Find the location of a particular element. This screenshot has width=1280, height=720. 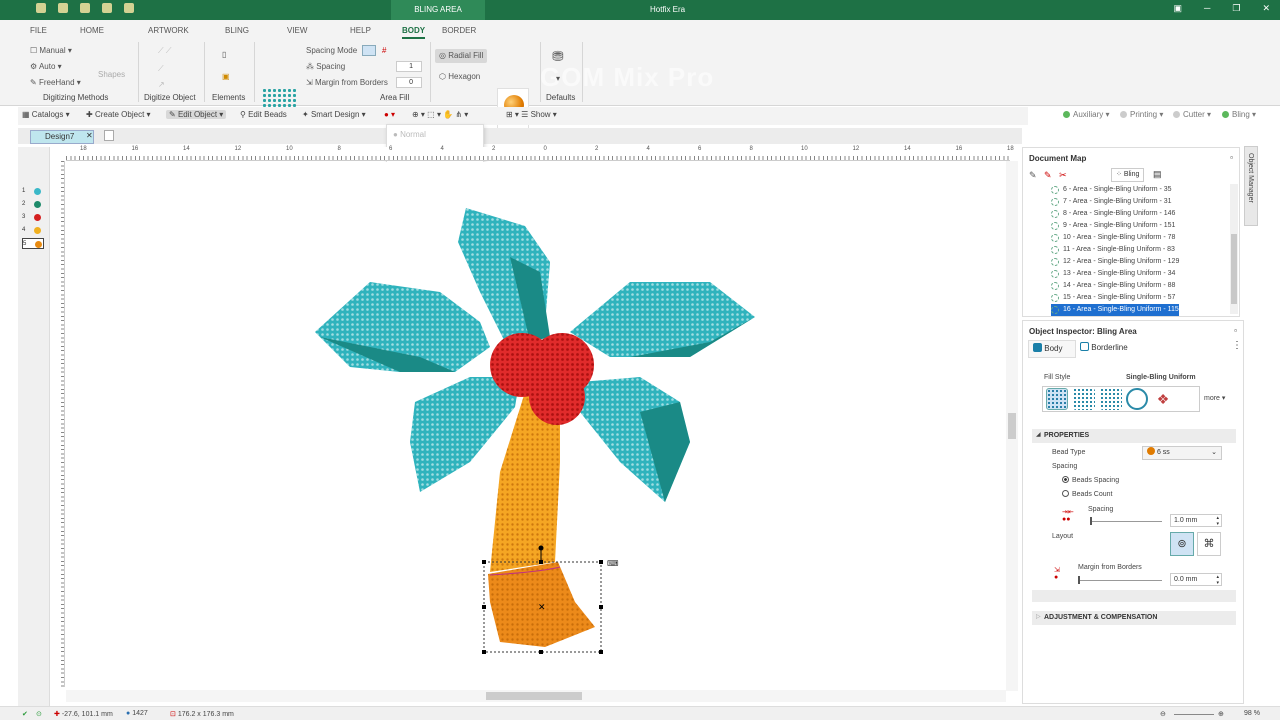

quick-access-toolbar is located at coordinates (85, 8).